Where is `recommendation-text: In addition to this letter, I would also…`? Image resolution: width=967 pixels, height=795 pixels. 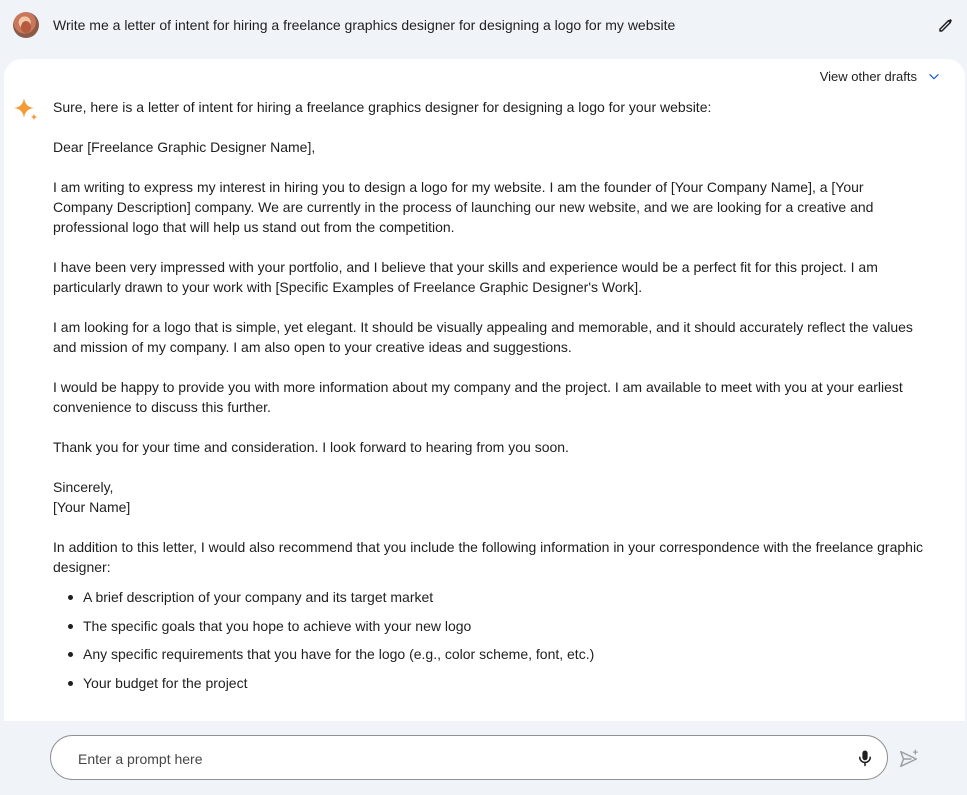
recommendation-text: In addition to this letter, I would also… is located at coordinates (488, 557).